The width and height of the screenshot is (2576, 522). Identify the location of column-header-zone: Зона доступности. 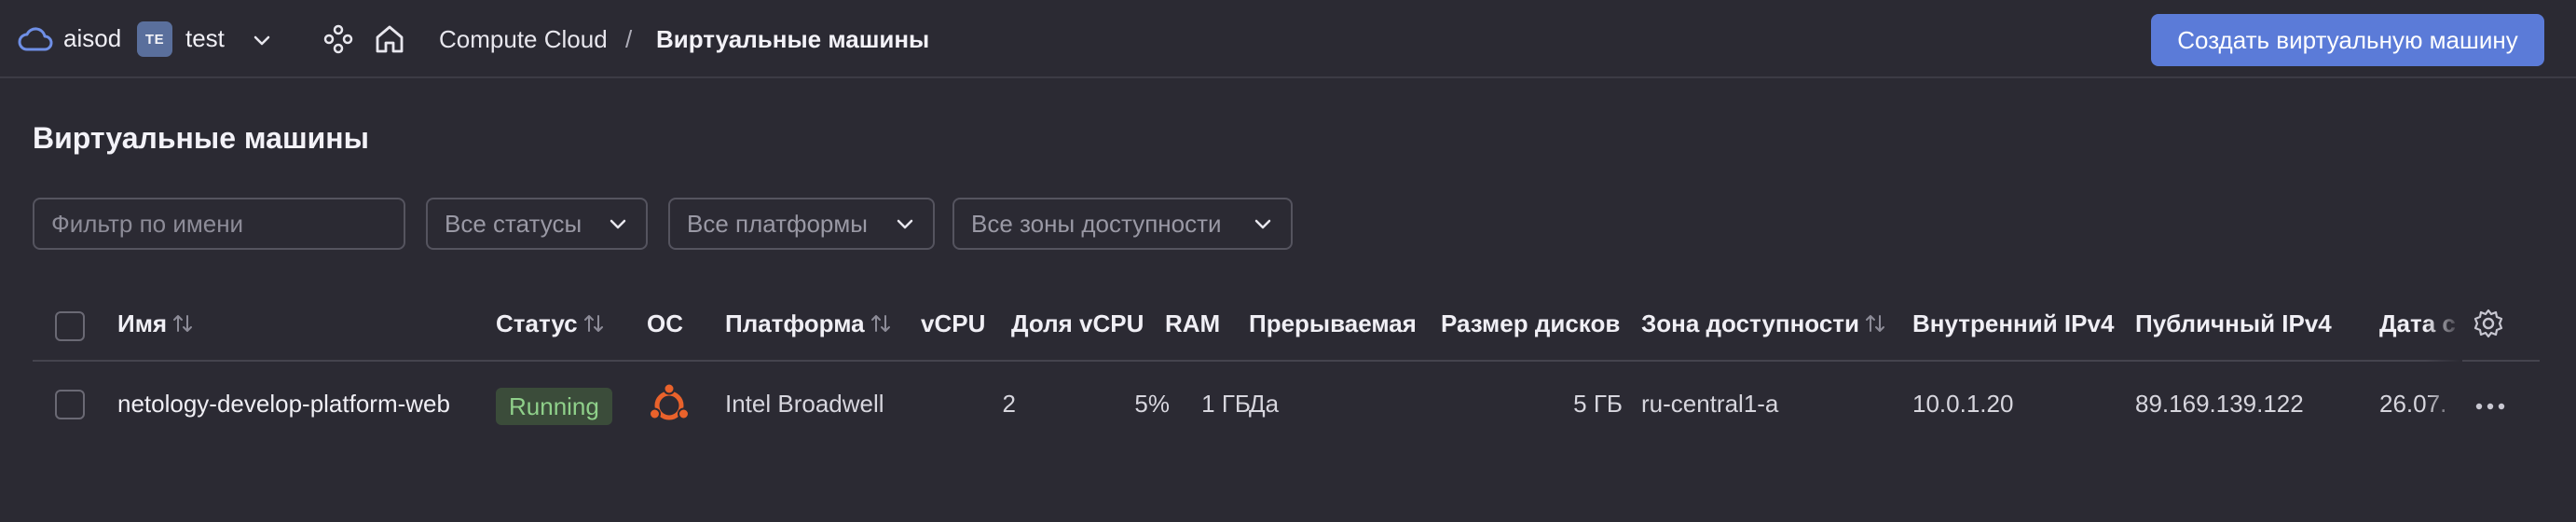
(1764, 323).